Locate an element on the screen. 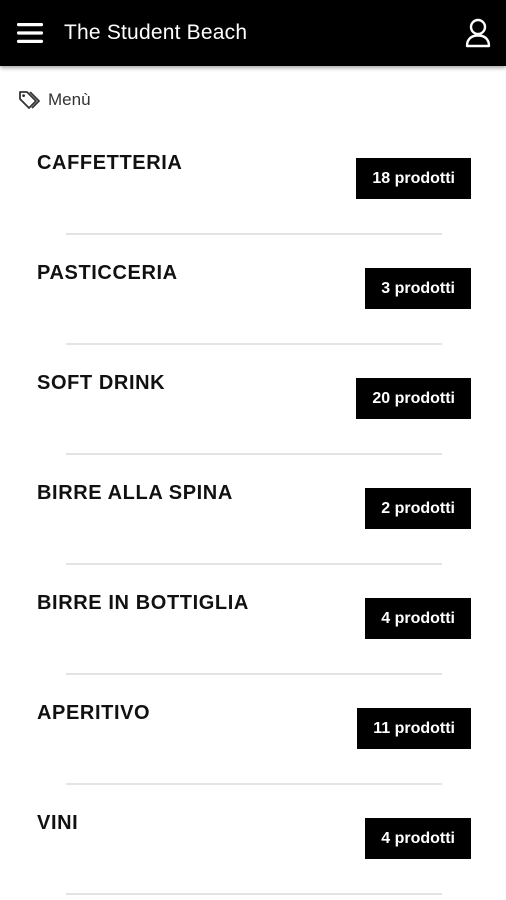 Image resolution: width=506 pixels, height=900 pixels. category-item: SOFT DRINK 20 prodotti is located at coordinates (253, 400).